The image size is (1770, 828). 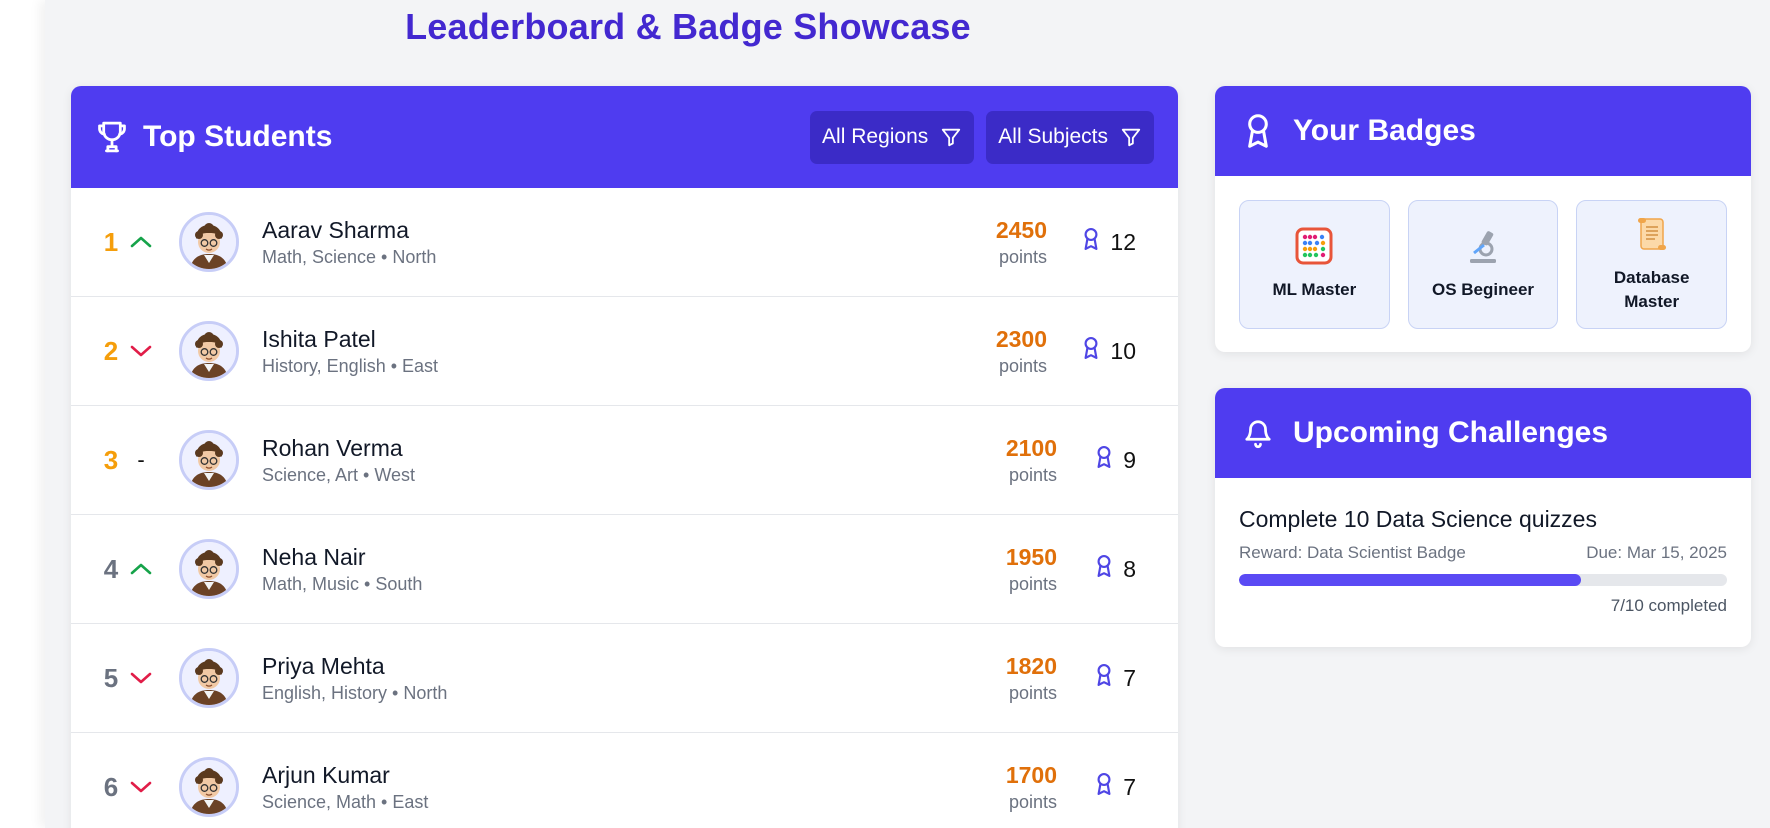 What do you see at coordinates (1651, 289) in the screenshot?
I see `badge-name: Database Master` at bounding box center [1651, 289].